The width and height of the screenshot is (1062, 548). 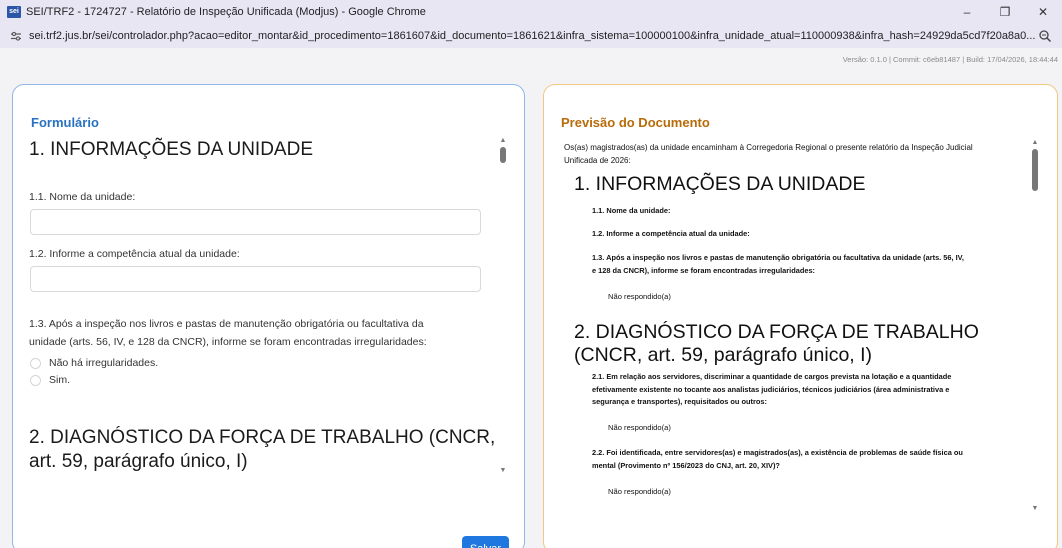 I want to click on q1-label: 1.1. Nome da unidade:, so click(x=82, y=197).